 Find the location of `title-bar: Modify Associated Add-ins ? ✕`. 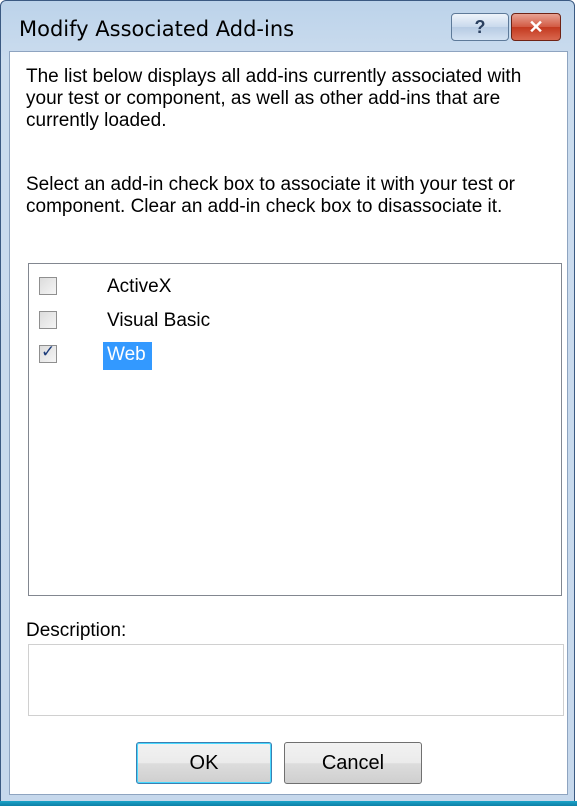

title-bar: Modify Associated Add-ins ? ✕ is located at coordinates (287, 26).